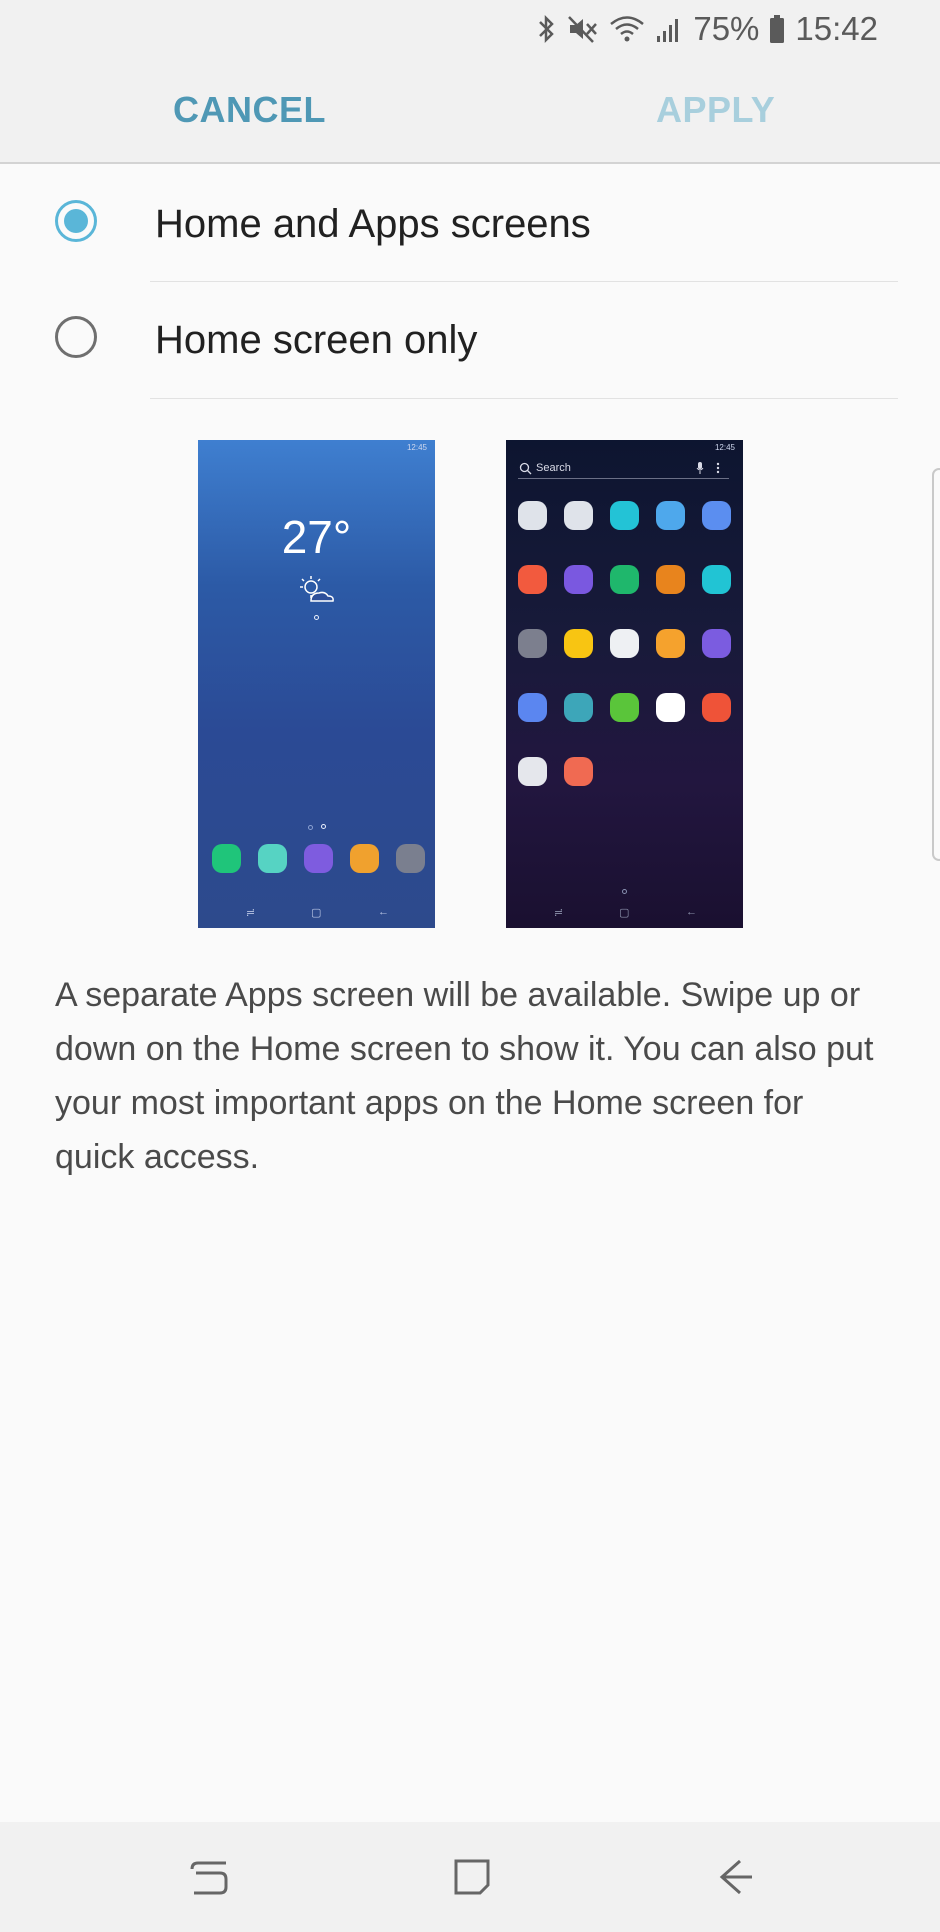  Describe the element at coordinates (546, 29) in the screenshot. I see `bluetooth-icon` at that location.